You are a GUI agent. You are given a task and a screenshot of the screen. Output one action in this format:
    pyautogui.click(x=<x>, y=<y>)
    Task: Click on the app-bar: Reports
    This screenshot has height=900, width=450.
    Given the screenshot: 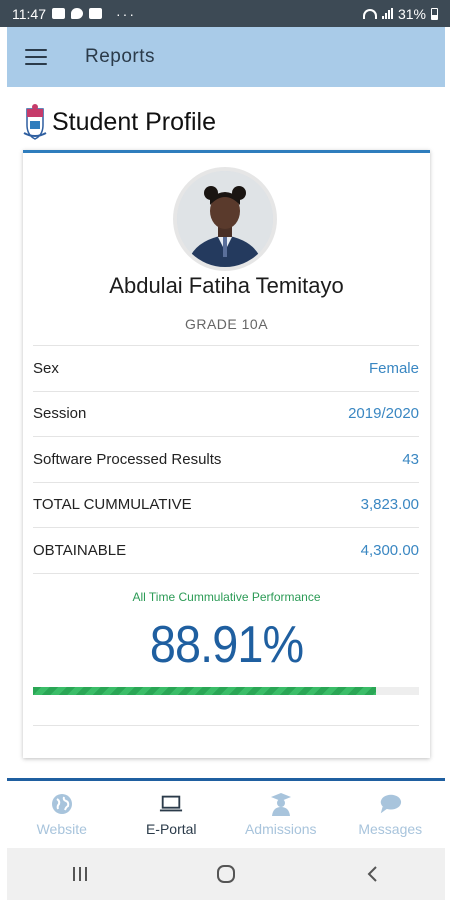 What is the action you would take?
    pyautogui.click(x=226, y=57)
    